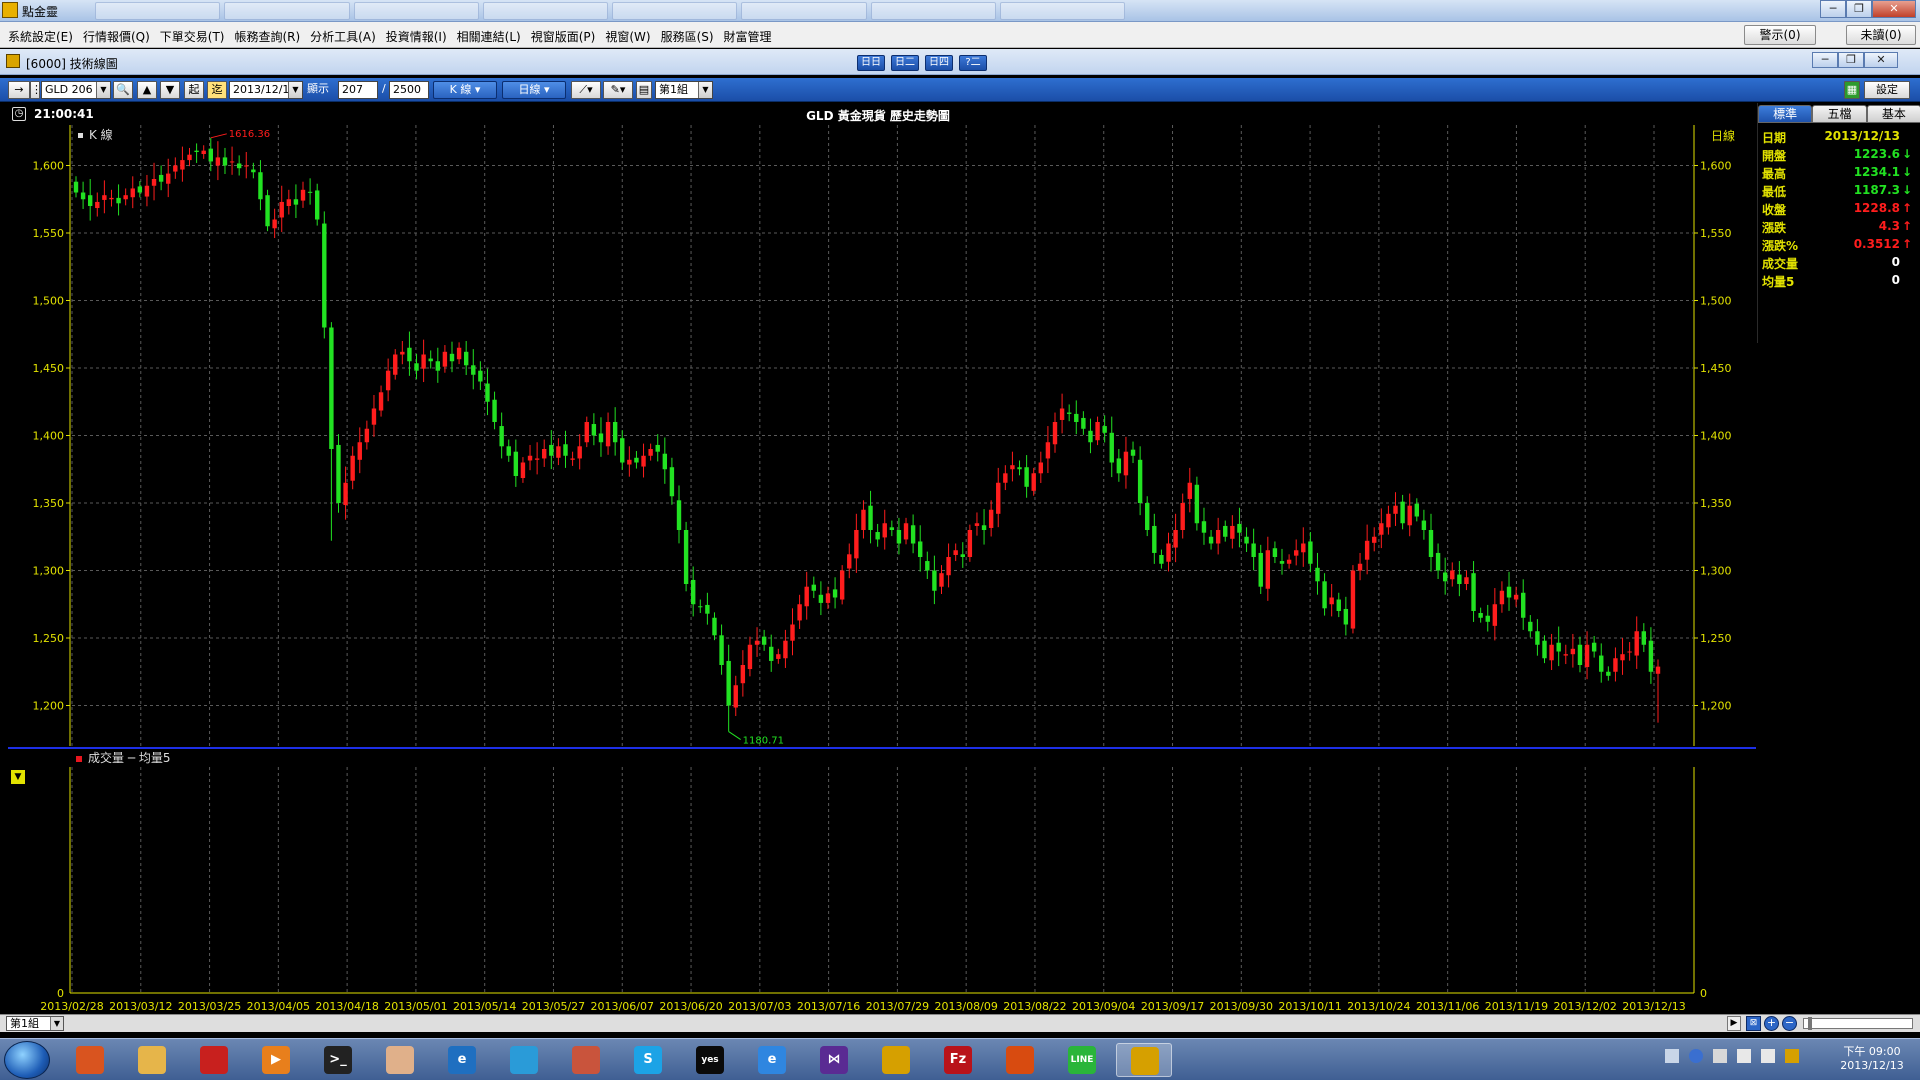  Describe the element at coordinates (192, 36) in the screenshot. I see `menu-item: 下單交易(T)` at that location.